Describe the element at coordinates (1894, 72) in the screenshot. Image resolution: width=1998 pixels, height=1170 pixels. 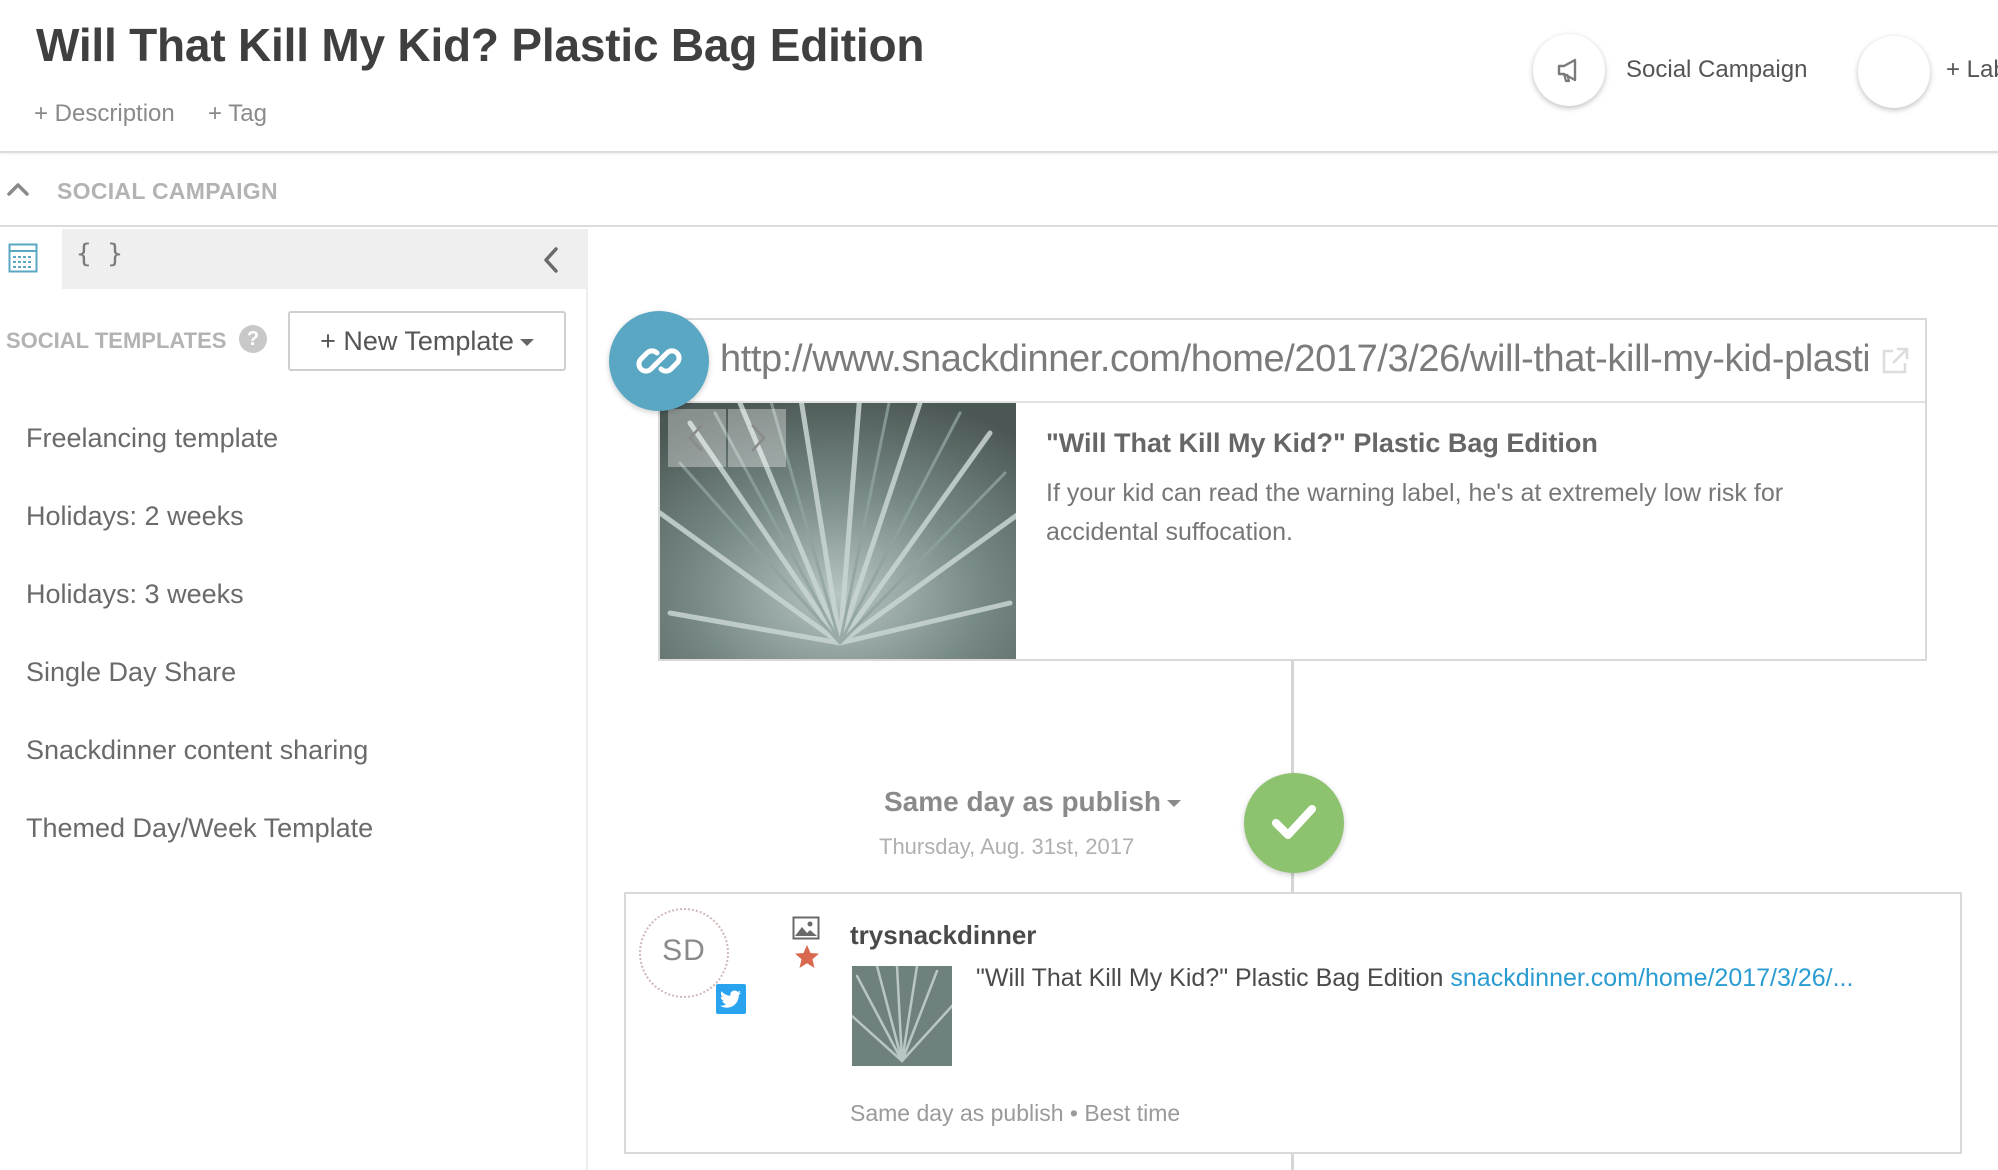
I see `label-color-button` at that location.